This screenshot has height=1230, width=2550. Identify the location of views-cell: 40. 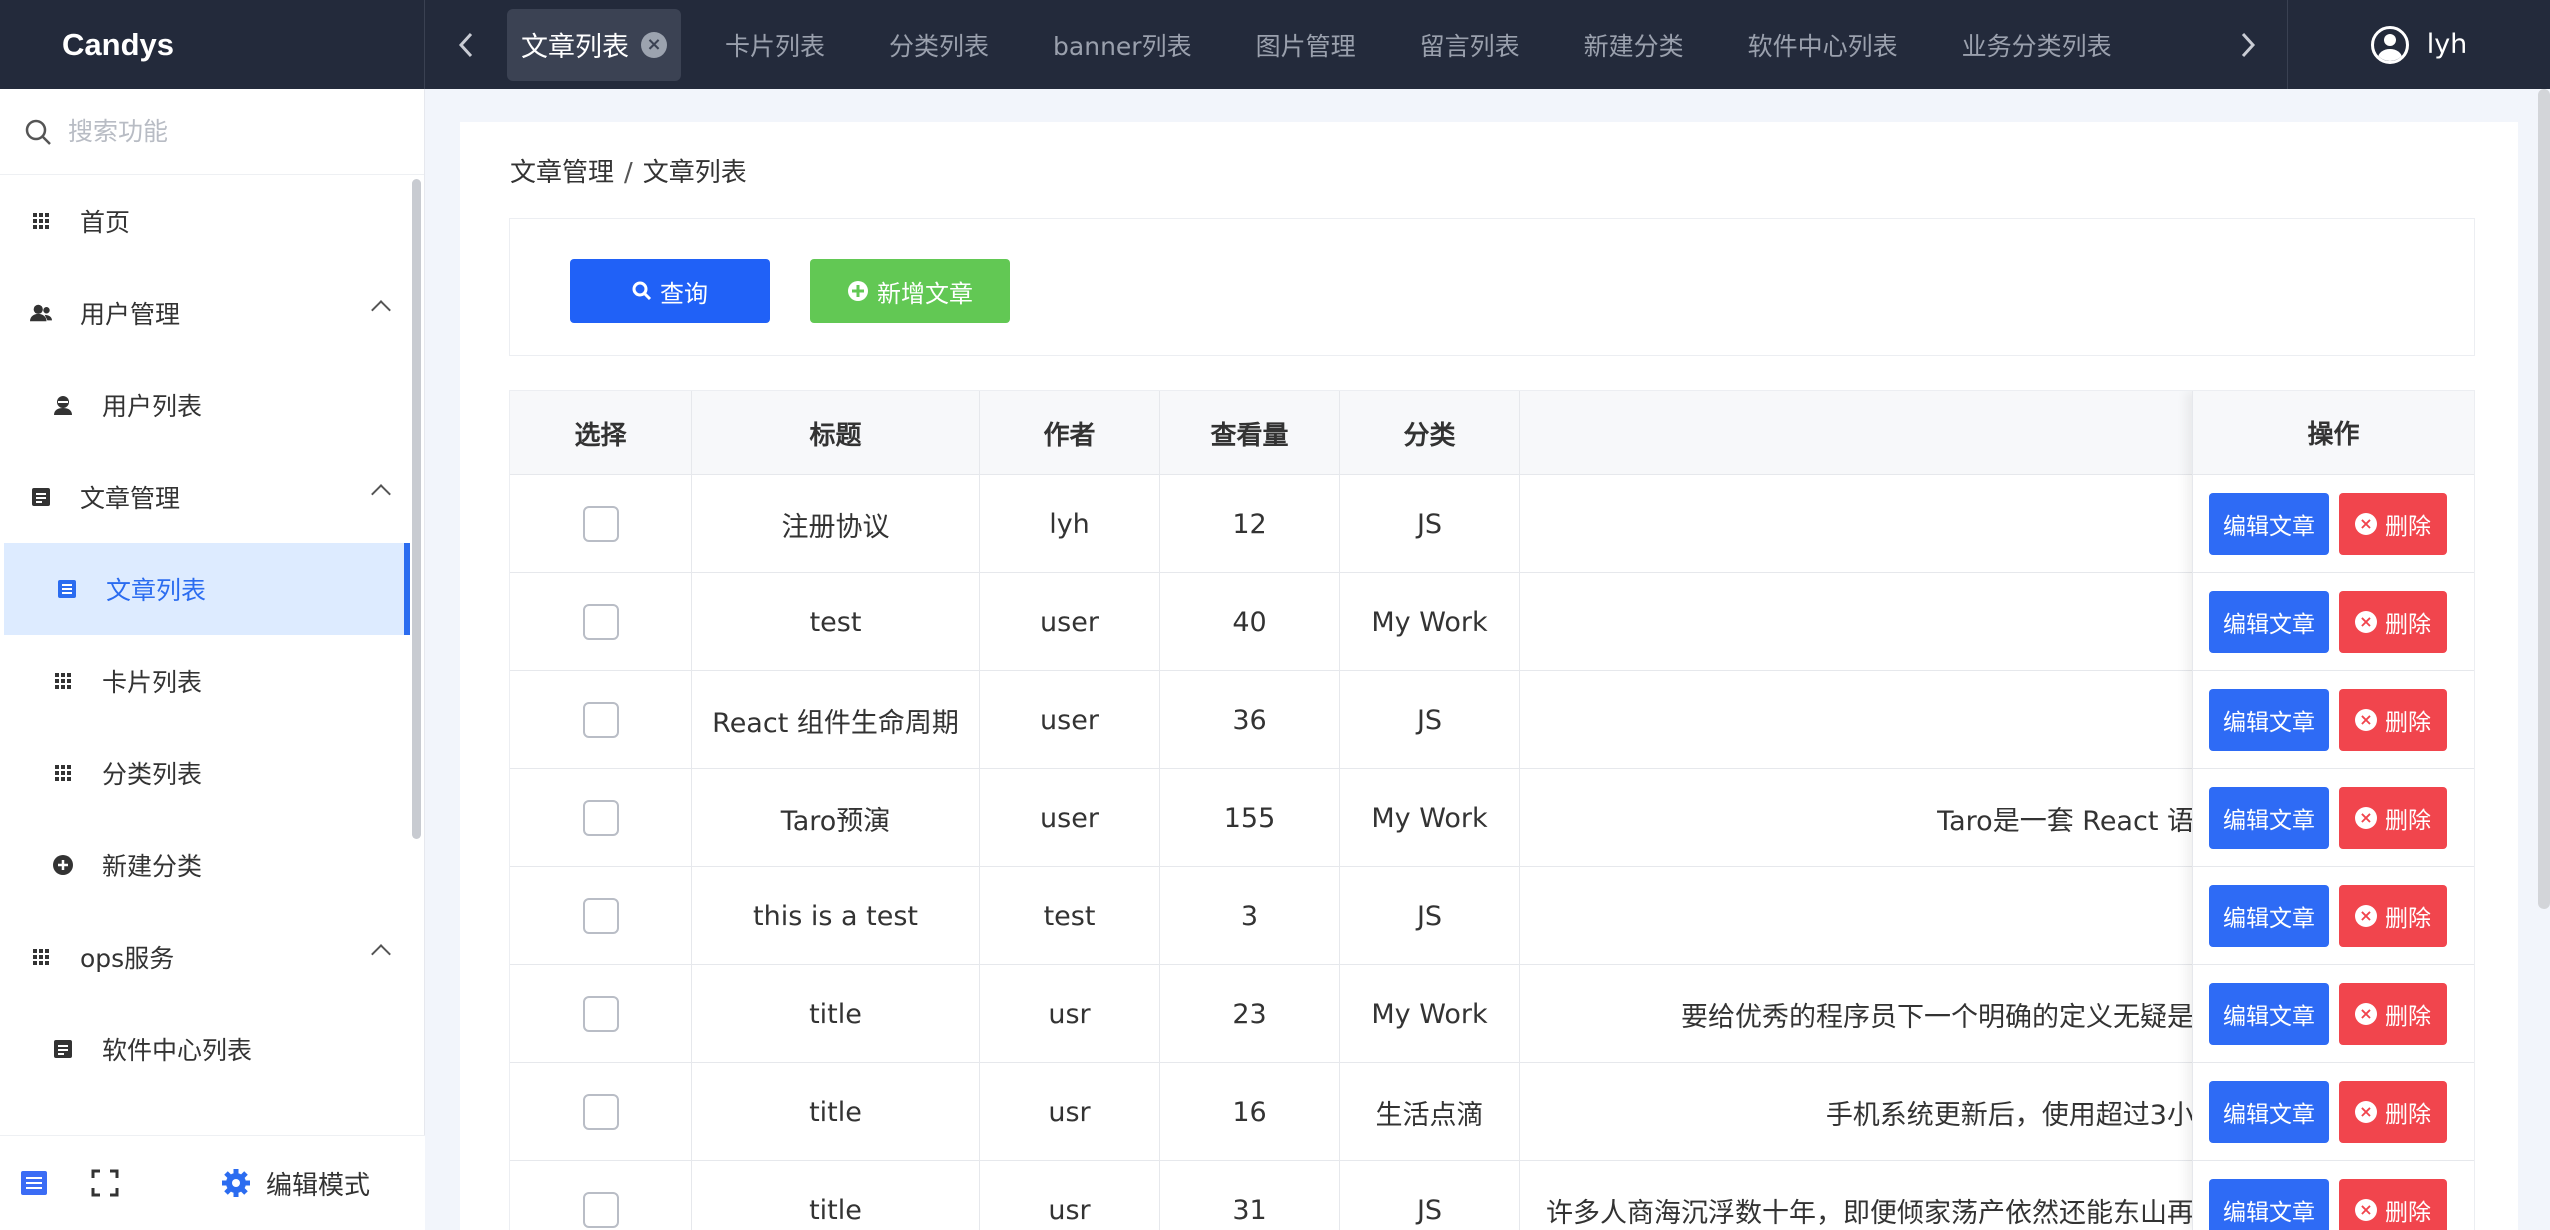
(1250, 622).